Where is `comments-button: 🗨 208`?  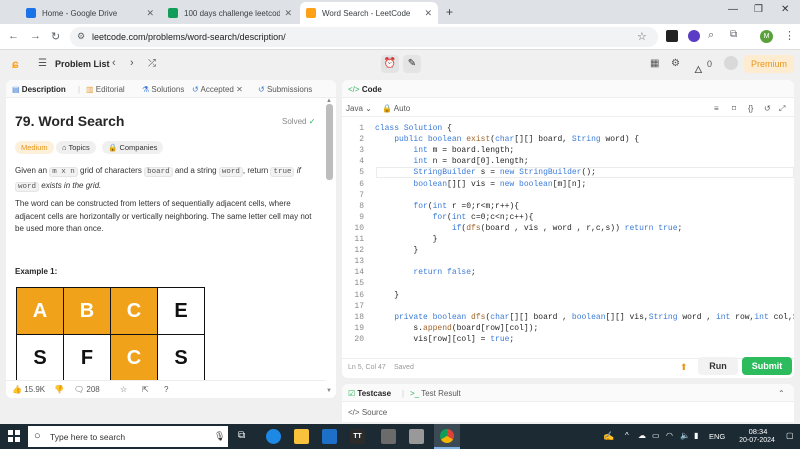
comments-button: 🗨 208 is located at coordinates (87, 389).